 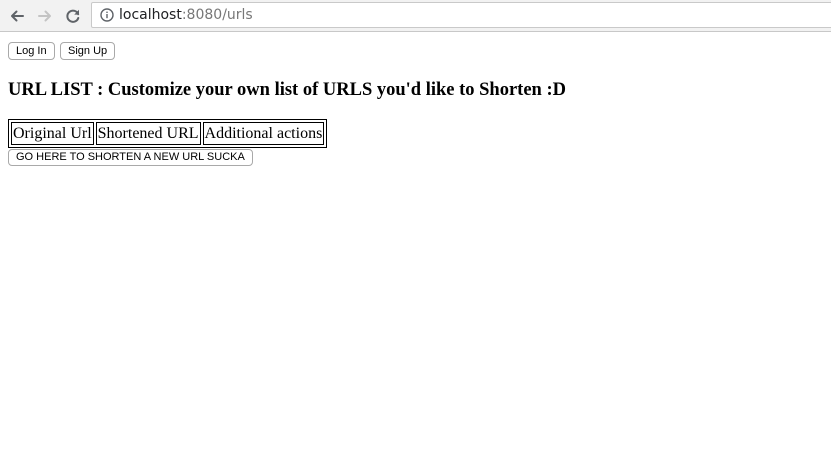 What do you see at coordinates (217, 15) in the screenshot?
I see `url-path: :8080/urls` at bounding box center [217, 15].